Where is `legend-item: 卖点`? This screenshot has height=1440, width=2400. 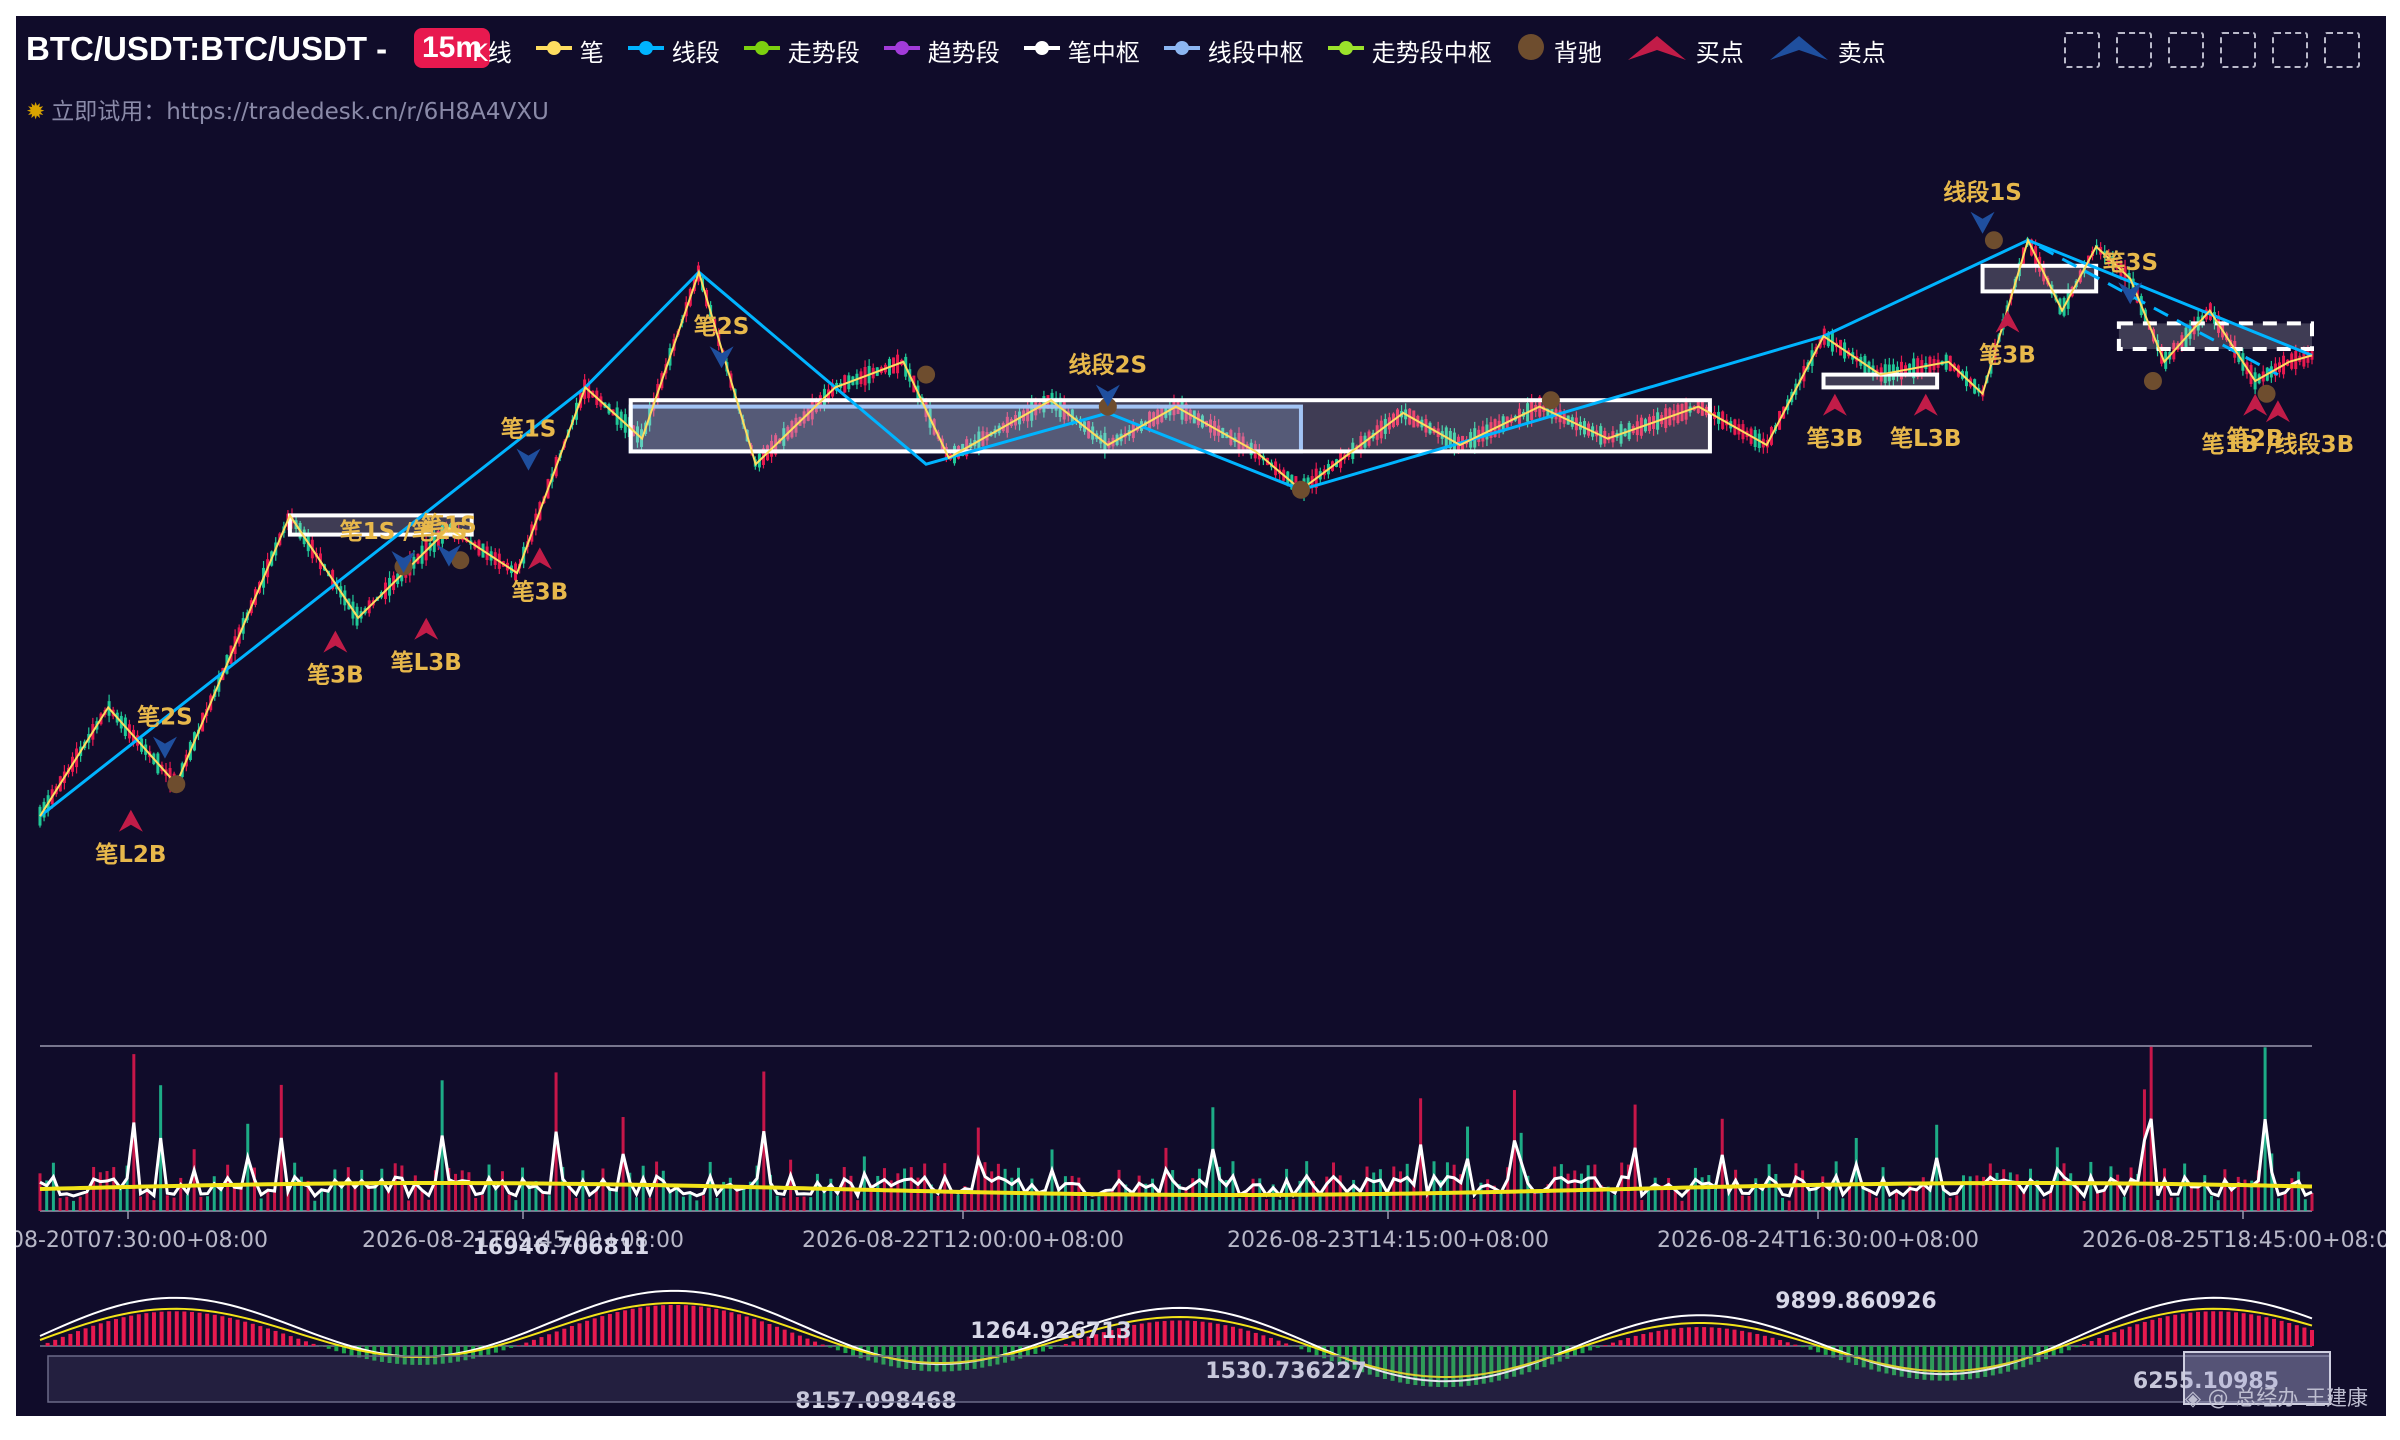
legend-item: 卖点 is located at coordinates (1826, 50).